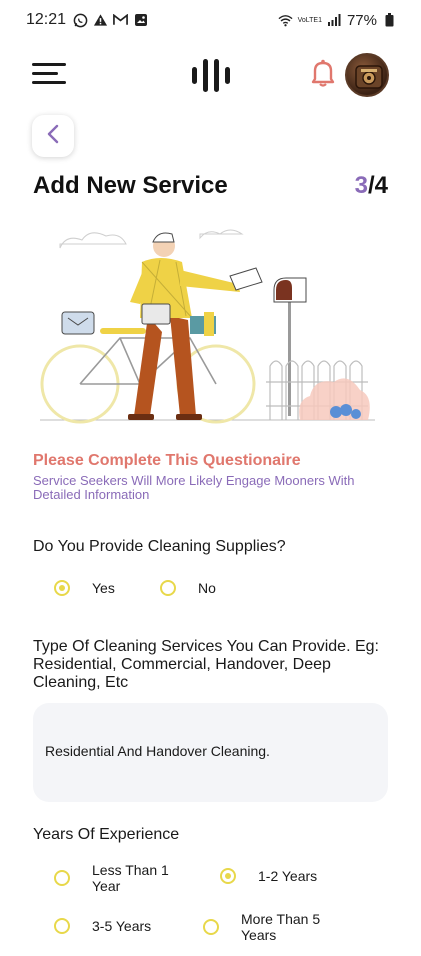 Image resolution: width=421 pixels, height=956 pixels. Describe the element at coordinates (167, 460) in the screenshot. I see `questionnaire-heading: Please Complete This Questionaire` at that location.